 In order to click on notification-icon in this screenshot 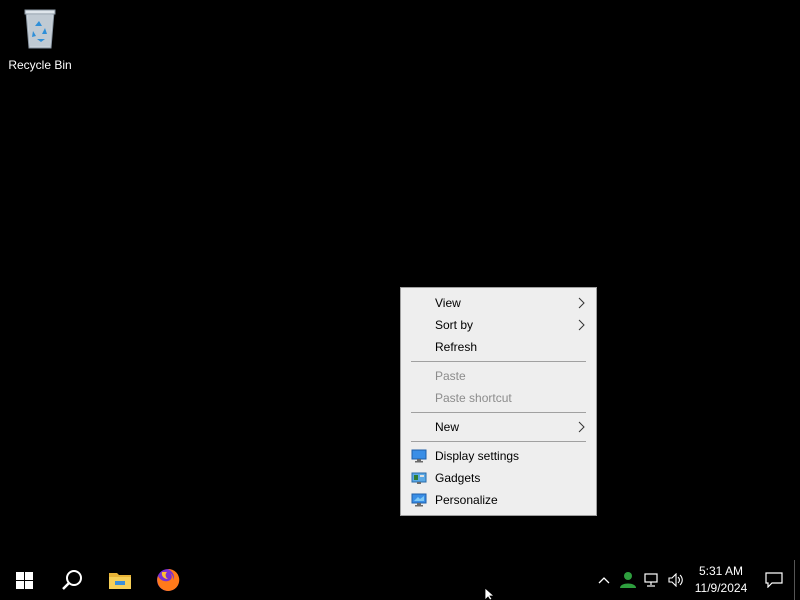, I will do `click(774, 580)`.